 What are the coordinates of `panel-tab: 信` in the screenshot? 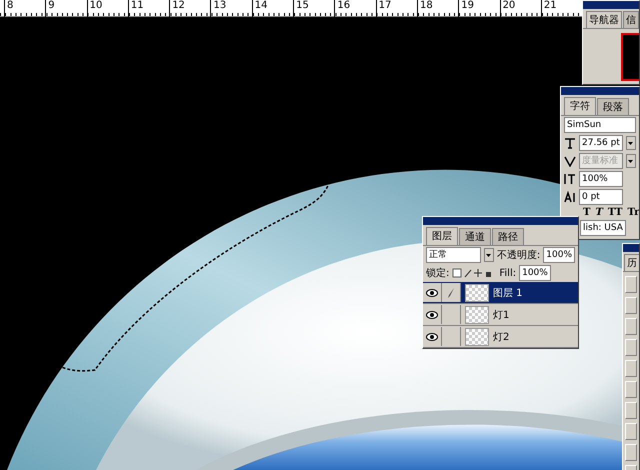 It's located at (631, 19).